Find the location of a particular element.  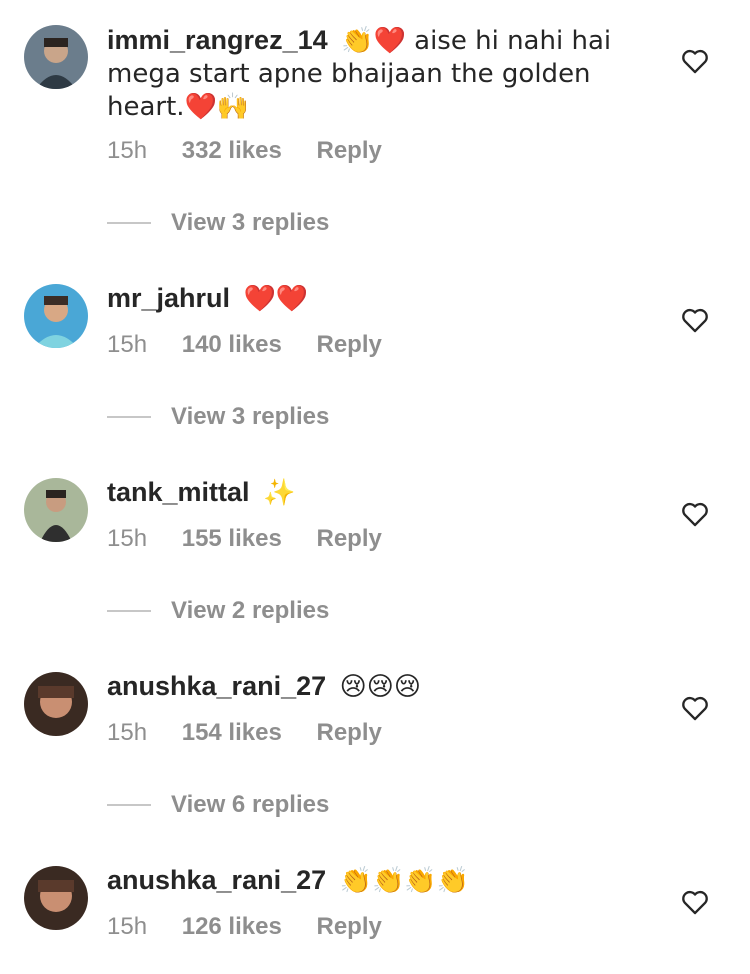

comment-meta: 15h 140 likes Reply is located at coordinates (258, 345).